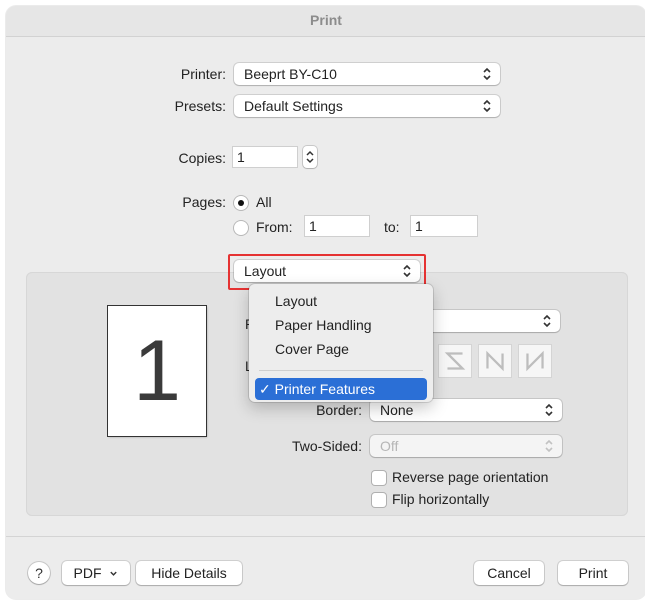 The image size is (645, 604). Describe the element at coordinates (323, 325) in the screenshot. I see `menu-item-paper-handling: Paper Handling` at that location.